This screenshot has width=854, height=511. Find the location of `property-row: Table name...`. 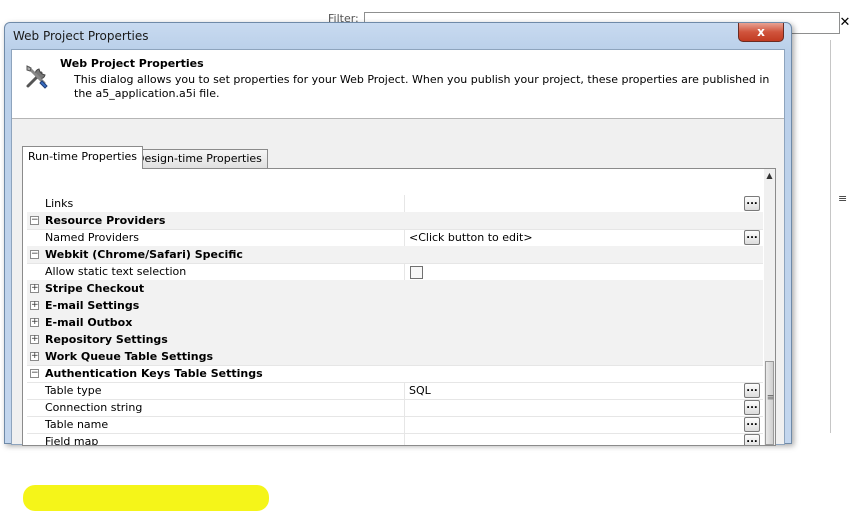

property-row: Table name... is located at coordinates (395, 425).